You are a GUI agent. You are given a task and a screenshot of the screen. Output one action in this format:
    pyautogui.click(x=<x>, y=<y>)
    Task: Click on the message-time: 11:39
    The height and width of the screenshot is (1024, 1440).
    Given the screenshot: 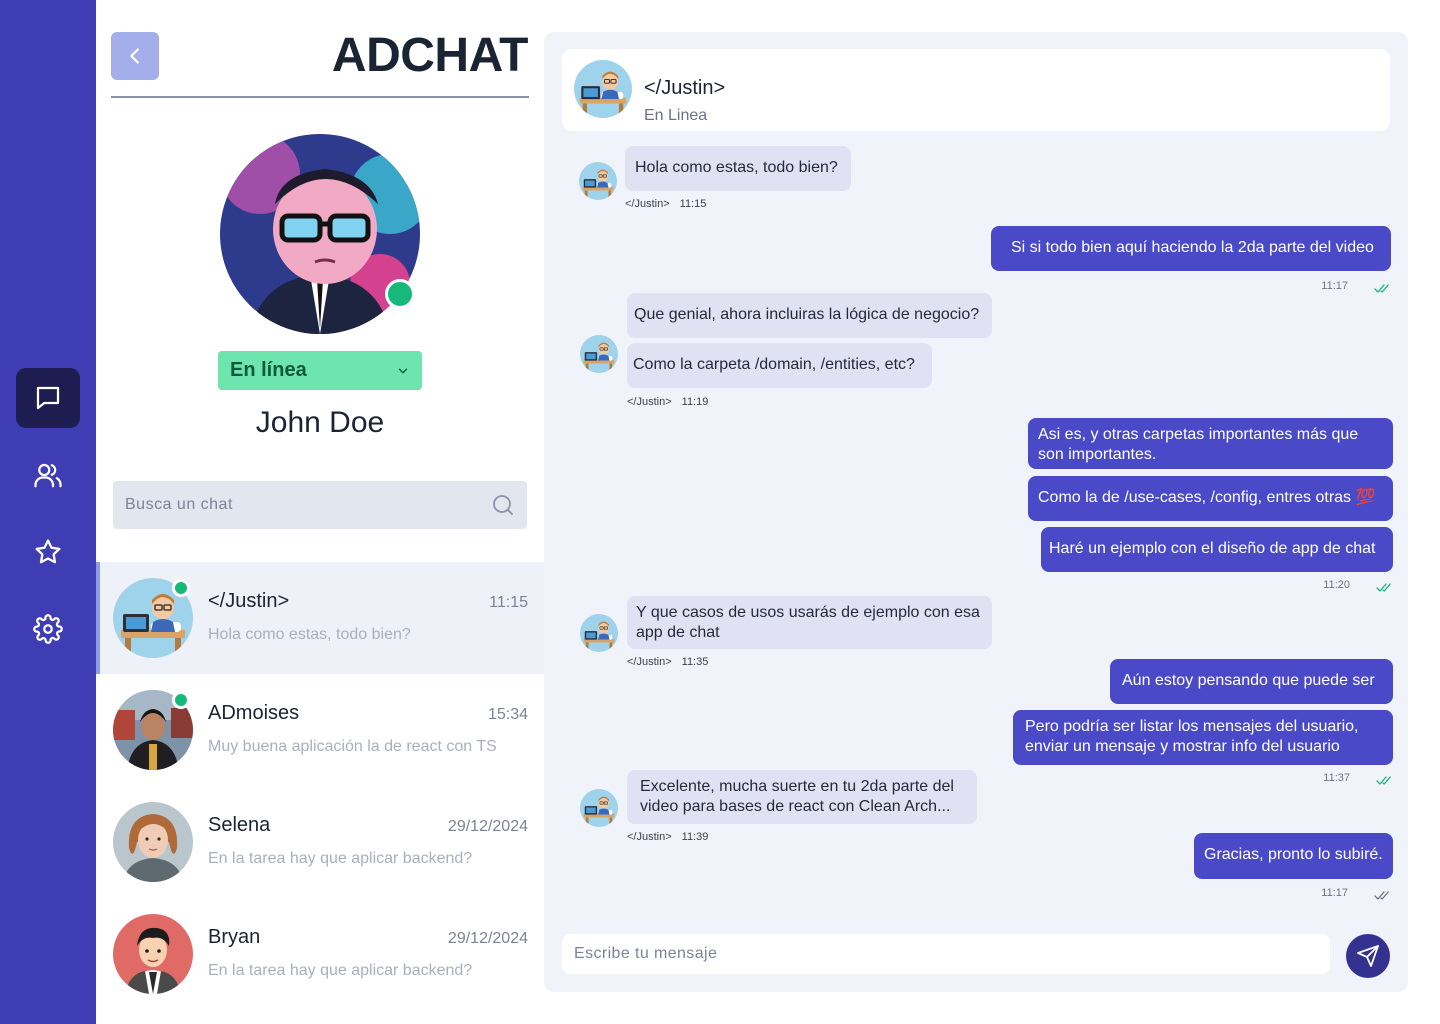 What is the action you would take?
    pyautogui.click(x=695, y=837)
    